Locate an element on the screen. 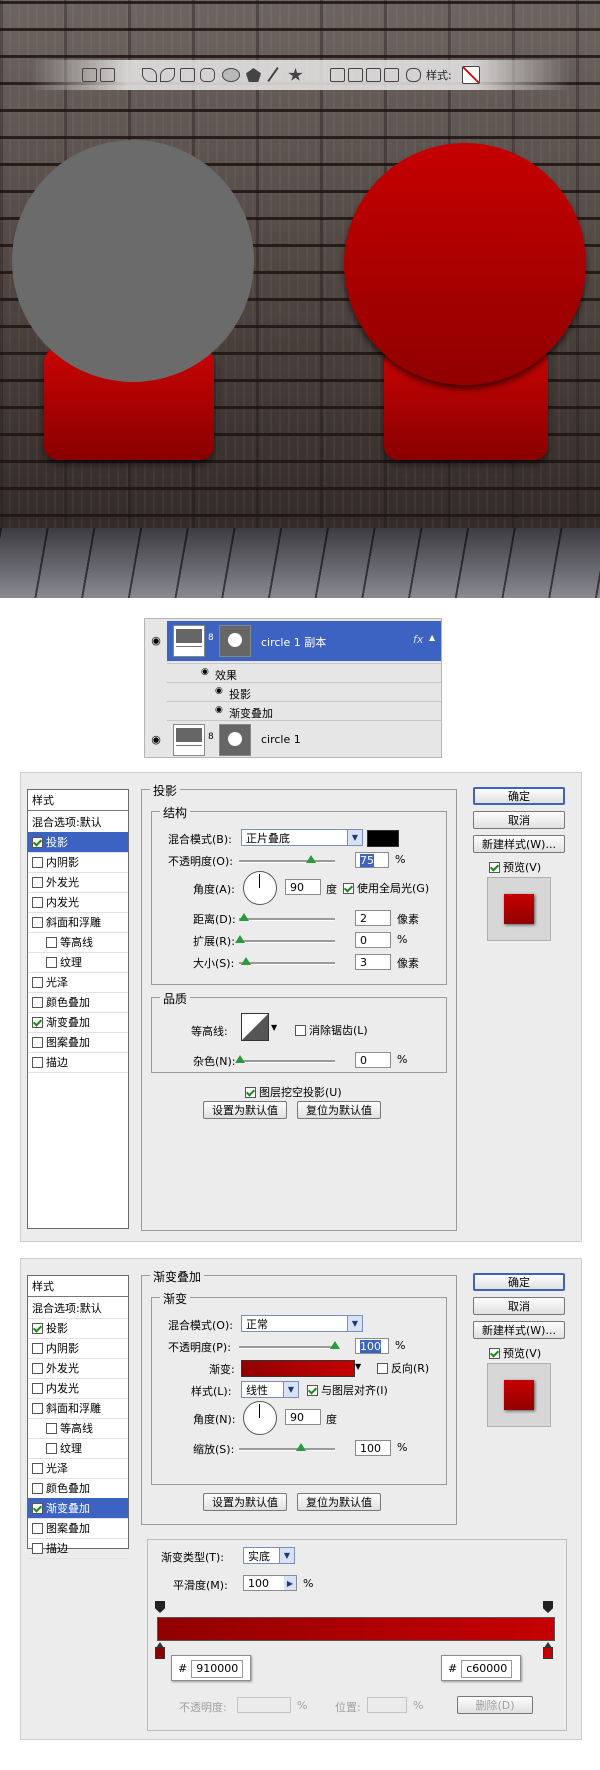 The height and width of the screenshot is (1770, 600). use-global-light-checkbox: 使用全局光(G) is located at coordinates (384, 888).